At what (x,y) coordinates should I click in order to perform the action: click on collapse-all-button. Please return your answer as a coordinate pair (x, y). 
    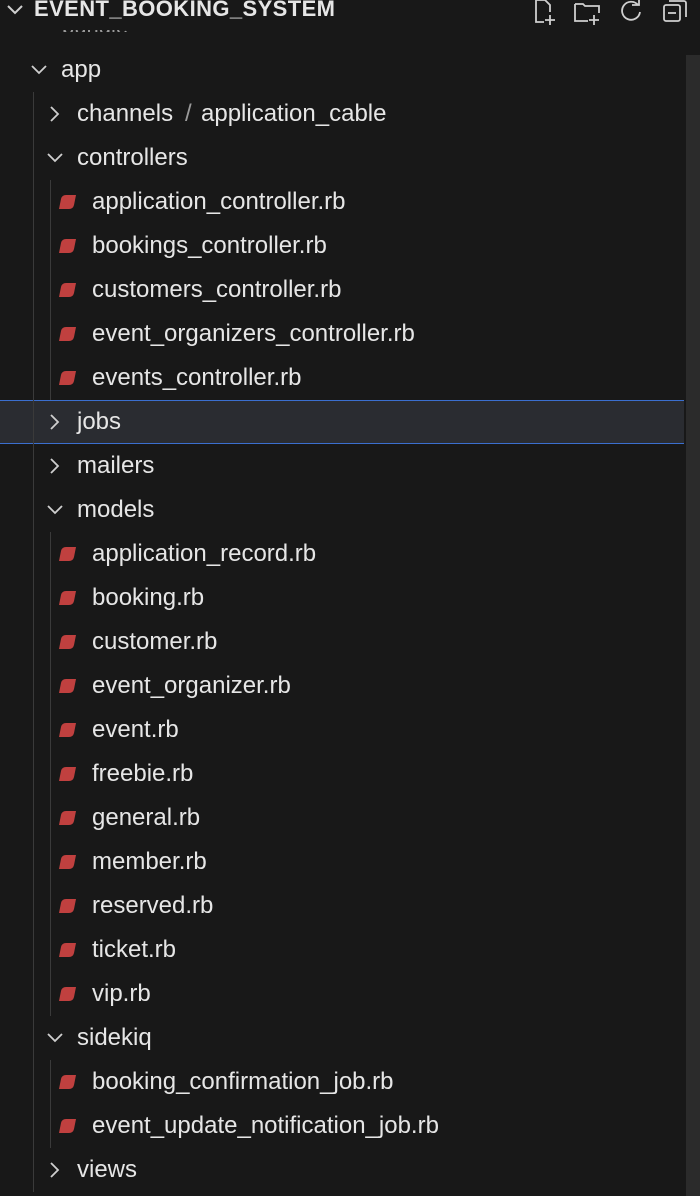
    Looking at the image, I should click on (675, 14).